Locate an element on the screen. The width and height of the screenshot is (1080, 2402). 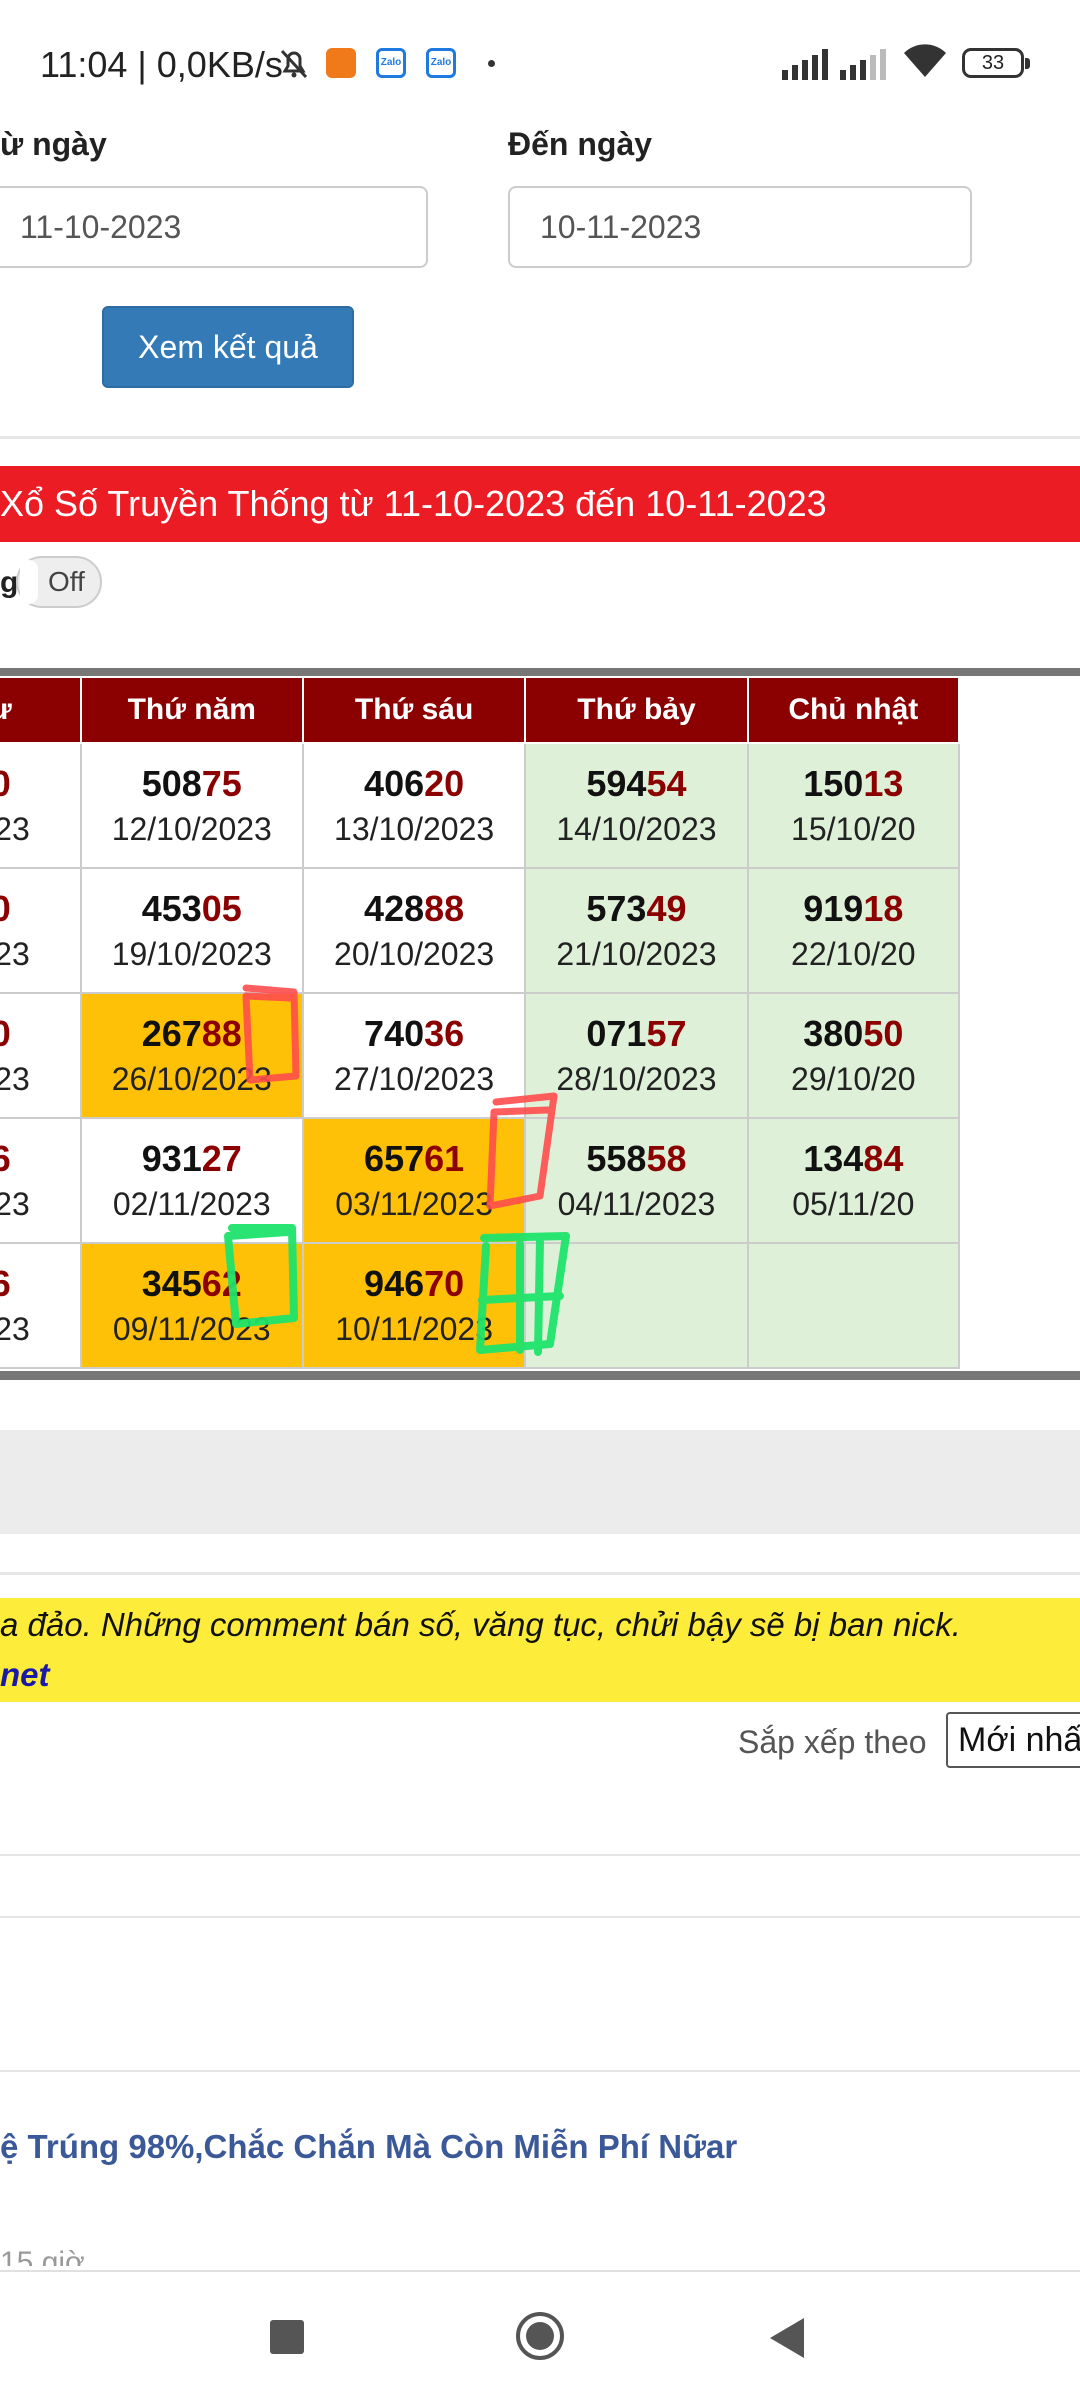
result-number: 59454 is located at coordinates (636, 784).